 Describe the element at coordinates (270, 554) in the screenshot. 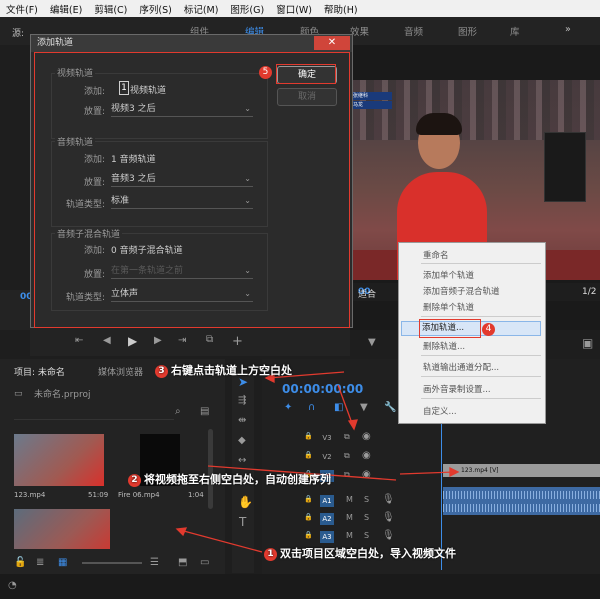

I see `annotation-number: 1` at that location.